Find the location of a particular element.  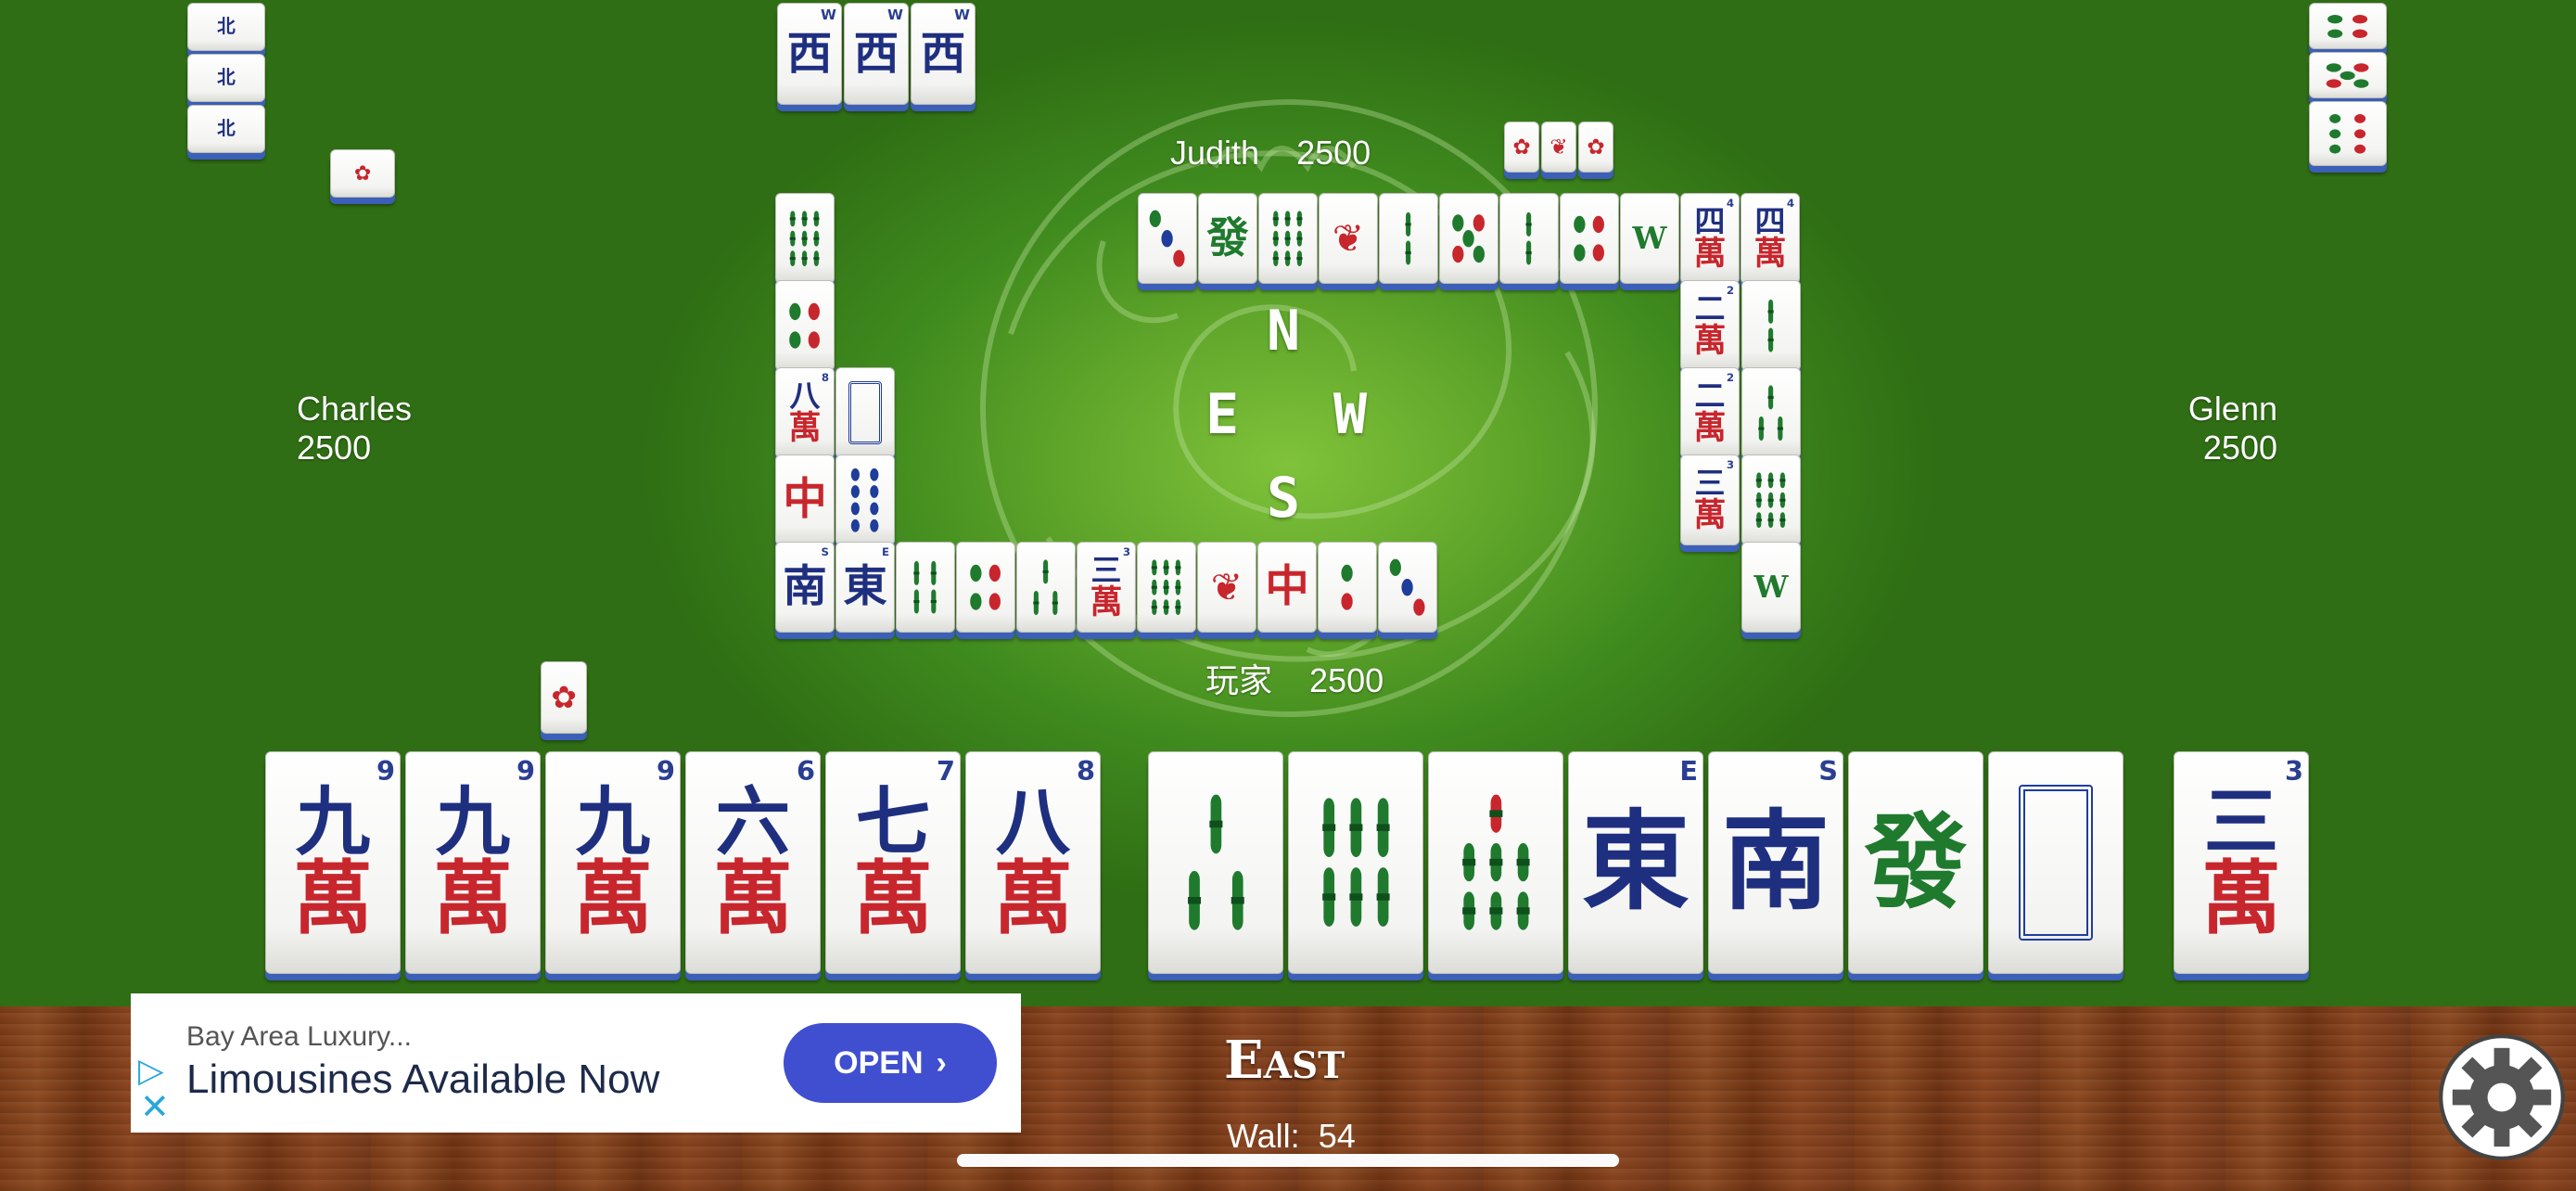

wall-count: Wall: 54 is located at coordinates (1291, 1136).